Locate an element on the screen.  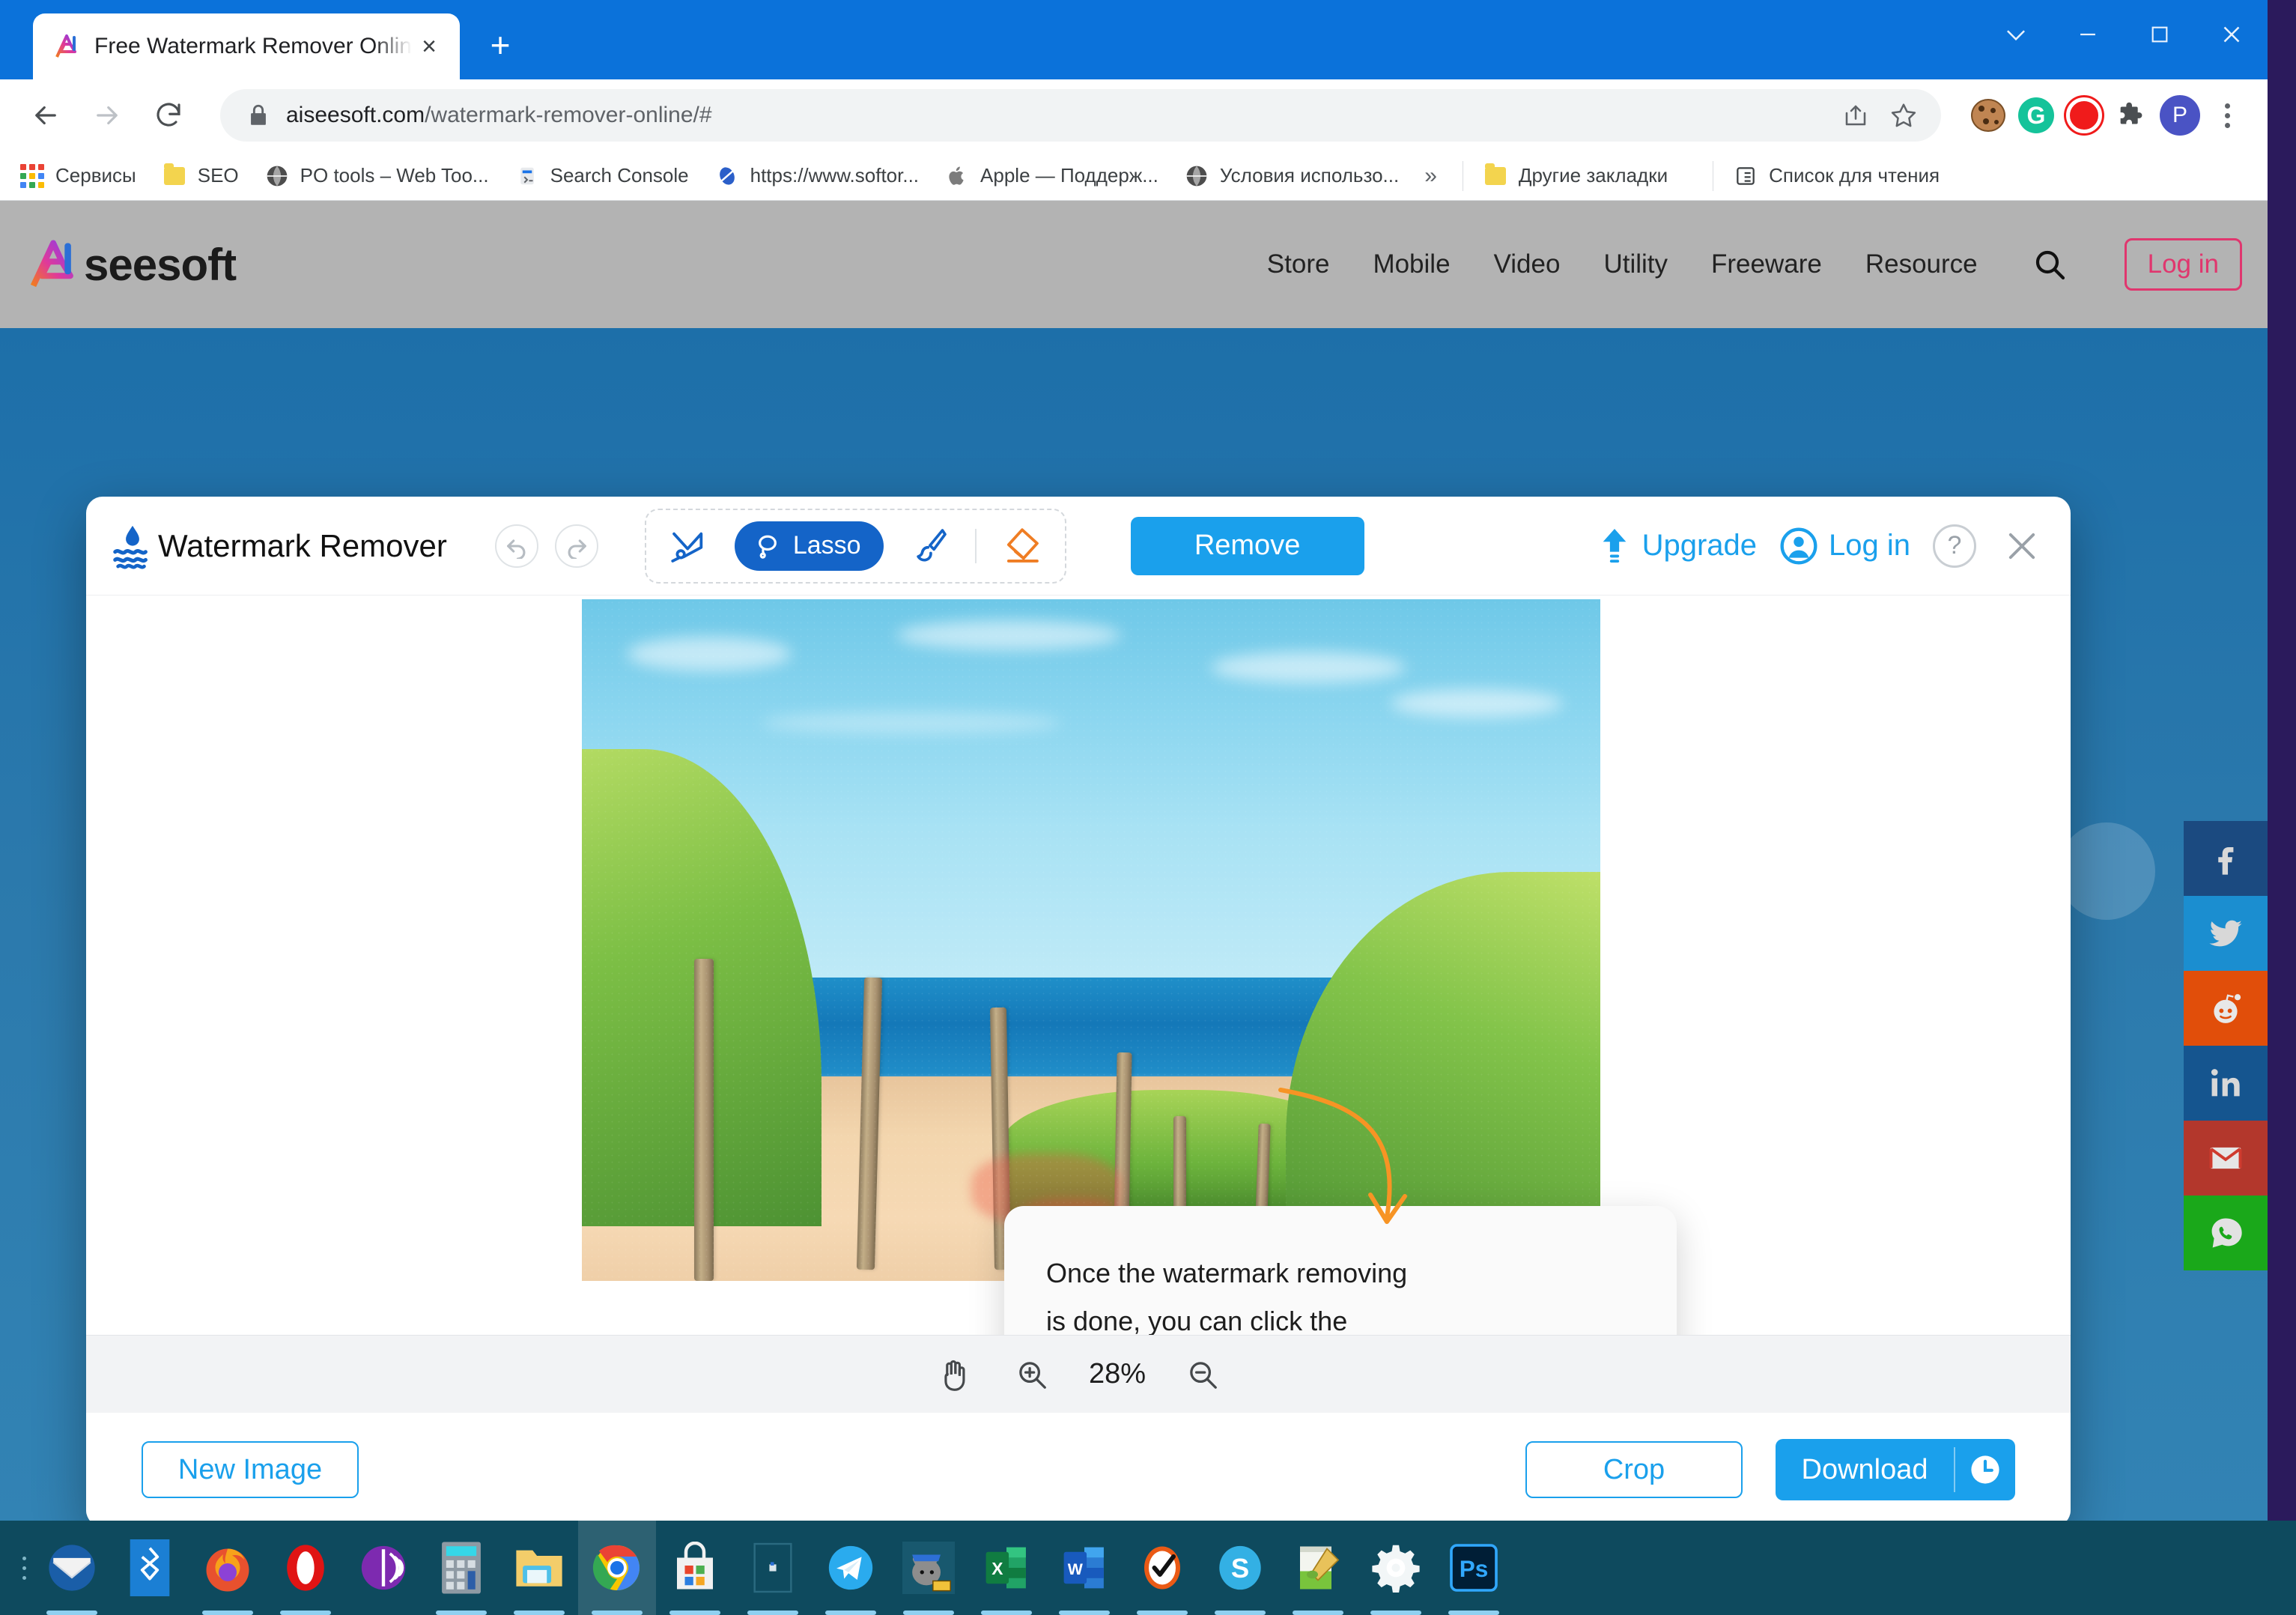
svg-text: X is located at coordinates (997, 1569).